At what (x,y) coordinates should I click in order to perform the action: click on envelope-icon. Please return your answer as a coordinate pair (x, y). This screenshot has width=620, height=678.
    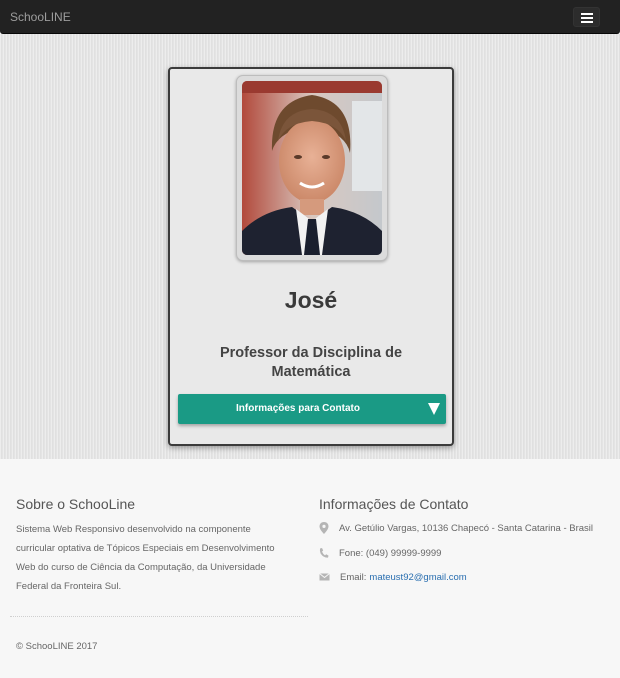
    Looking at the image, I should click on (324, 577).